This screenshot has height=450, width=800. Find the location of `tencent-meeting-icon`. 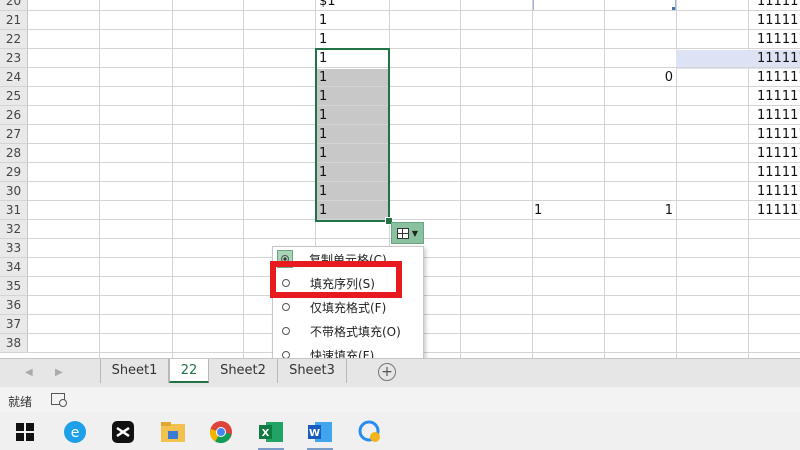

tencent-meeting-icon is located at coordinates (370, 432).